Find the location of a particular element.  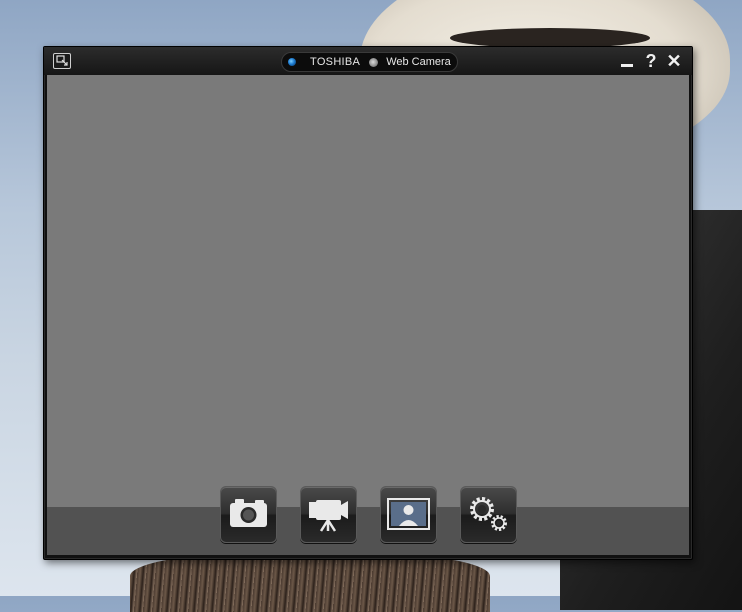

background-hatband is located at coordinates (550, 38).